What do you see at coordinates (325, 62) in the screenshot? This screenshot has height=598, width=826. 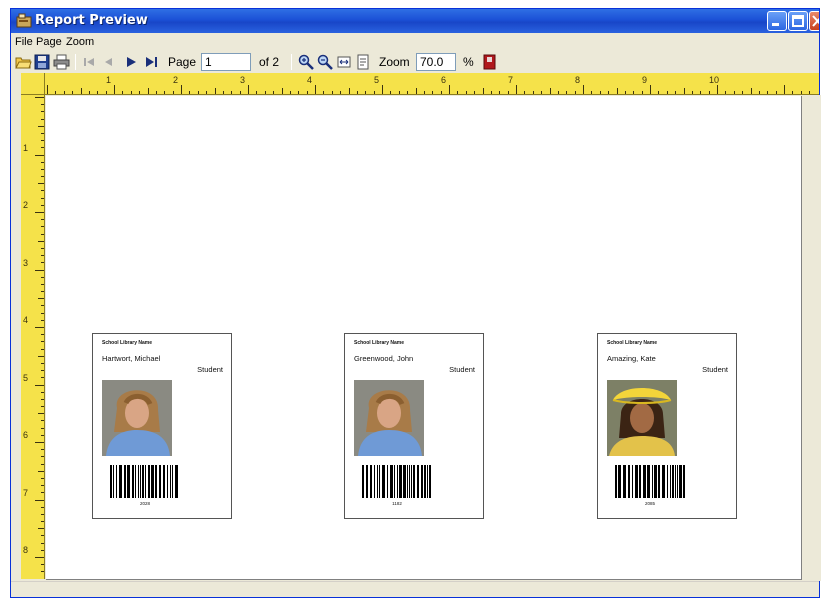 I see `zoom-out-icon` at bounding box center [325, 62].